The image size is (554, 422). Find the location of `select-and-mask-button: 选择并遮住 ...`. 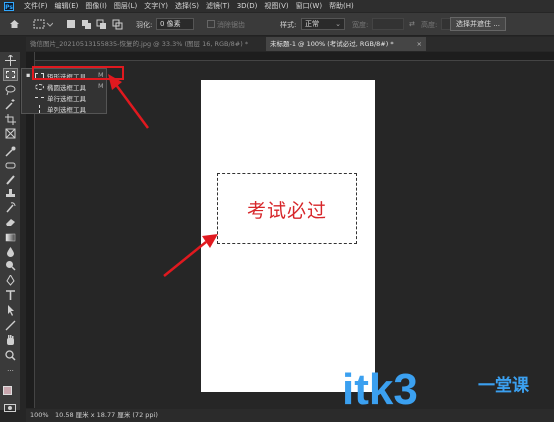

select-and-mask-button: 选择并遮住 ... is located at coordinates (478, 24).